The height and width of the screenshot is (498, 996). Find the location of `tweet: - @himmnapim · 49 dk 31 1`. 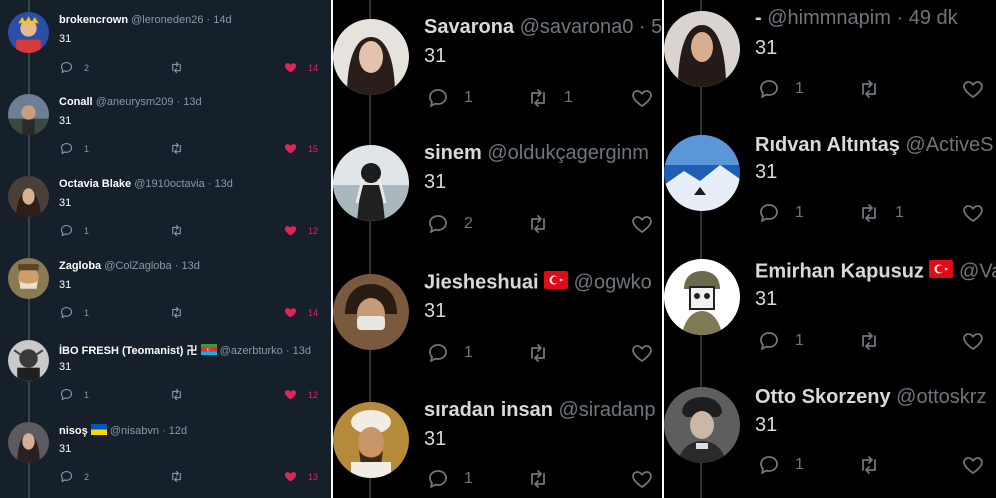

tweet: - @himmnapim · 49 dk 31 1 is located at coordinates (830, 59).